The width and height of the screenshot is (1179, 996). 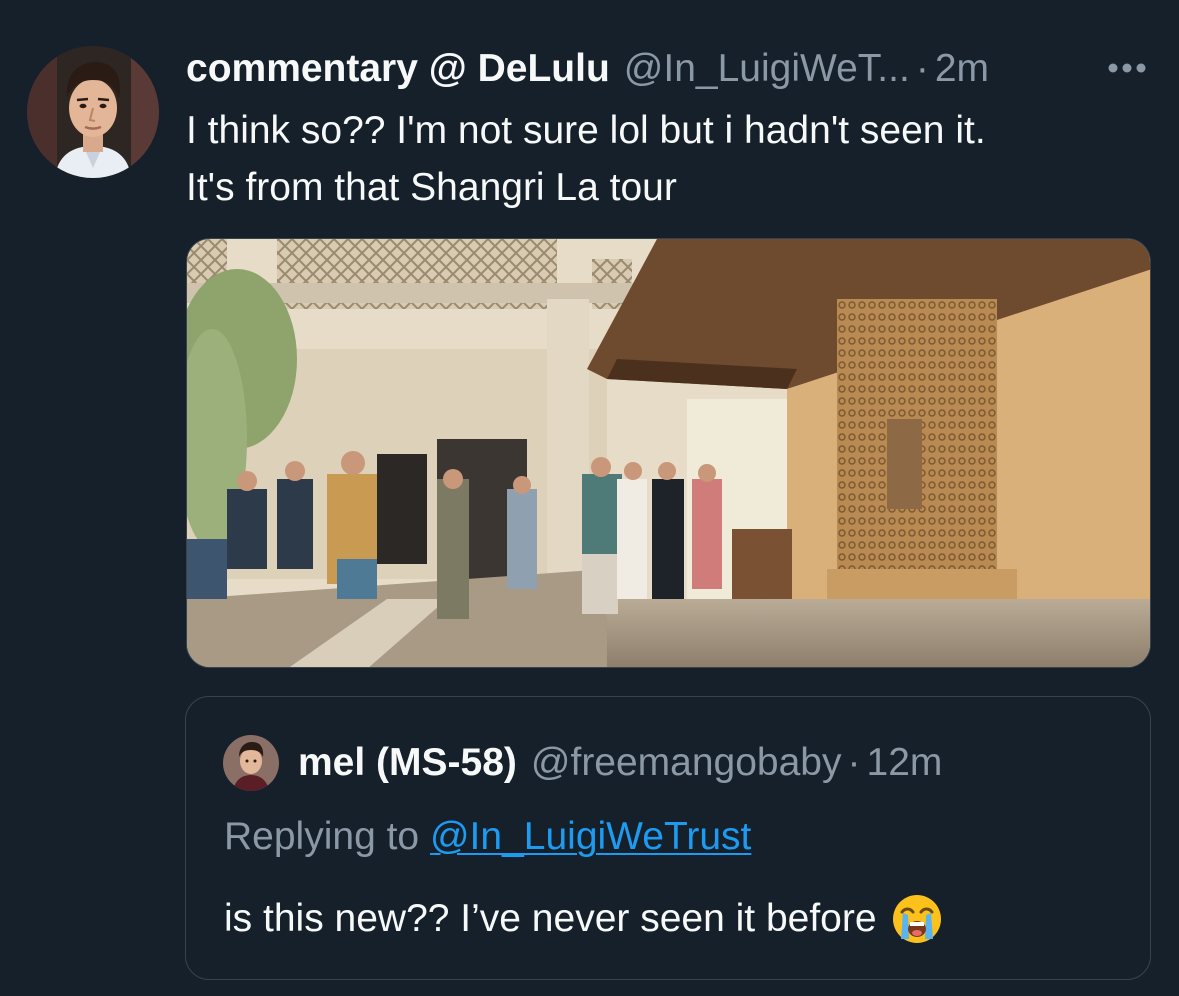 I want to click on replying-to: Replying to @In_LuigiWeTrust, so click(x=487, y=837).